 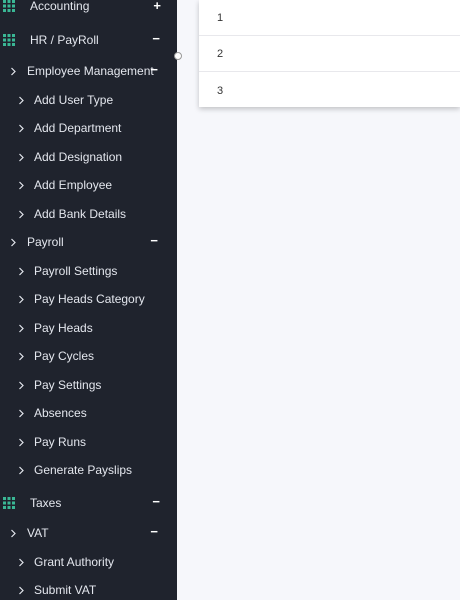 What do you see at coordinates (60, 413) in the screenshot?
I see `nav-item-label: Absences` at bounding box center [60, 413].